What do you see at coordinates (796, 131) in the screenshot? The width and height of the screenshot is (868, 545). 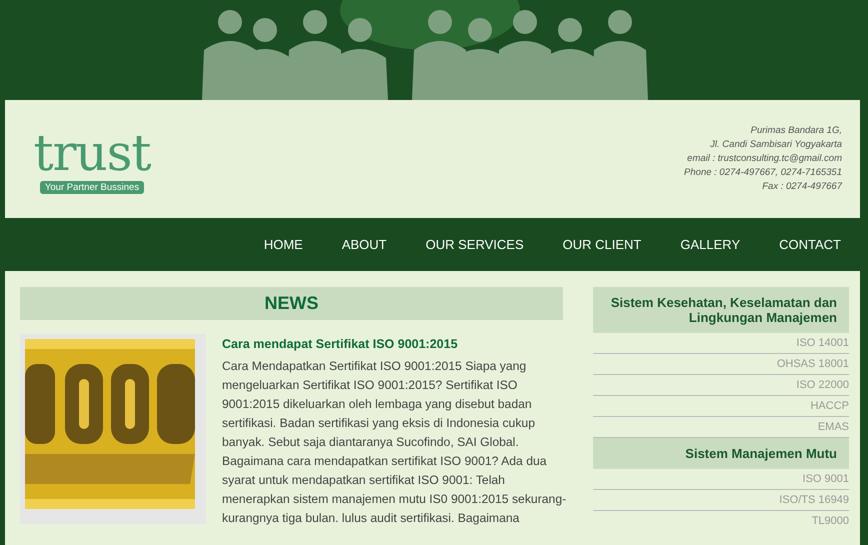 I see `contact-line: Purimas Bandara 1G,` at bounding box center [796, 131].